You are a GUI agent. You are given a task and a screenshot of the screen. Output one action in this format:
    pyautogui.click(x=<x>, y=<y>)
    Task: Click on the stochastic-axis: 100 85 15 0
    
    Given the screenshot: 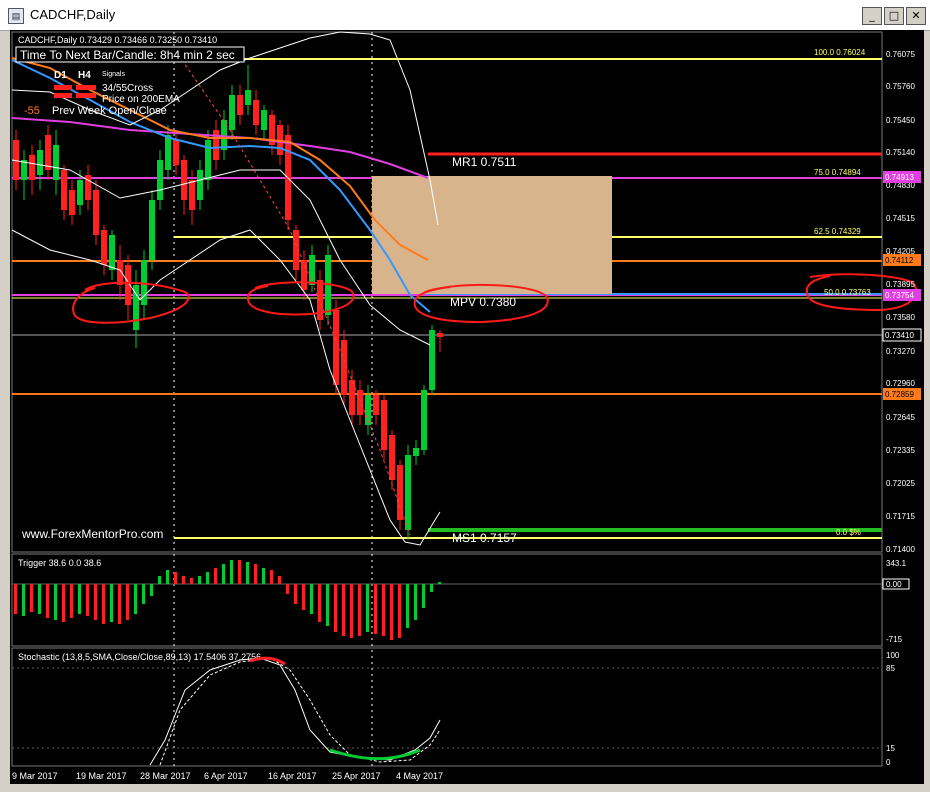 What is the action you would take?
    pyautogui.click(x=893, y=709)
    